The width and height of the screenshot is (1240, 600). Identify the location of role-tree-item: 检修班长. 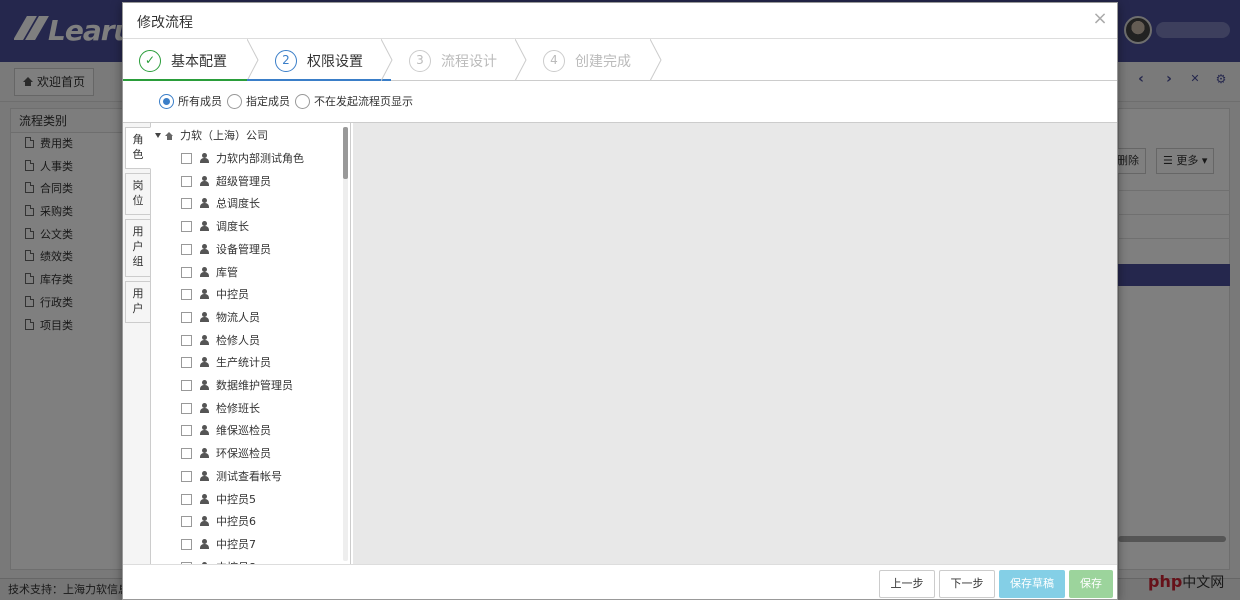
(220, 409).